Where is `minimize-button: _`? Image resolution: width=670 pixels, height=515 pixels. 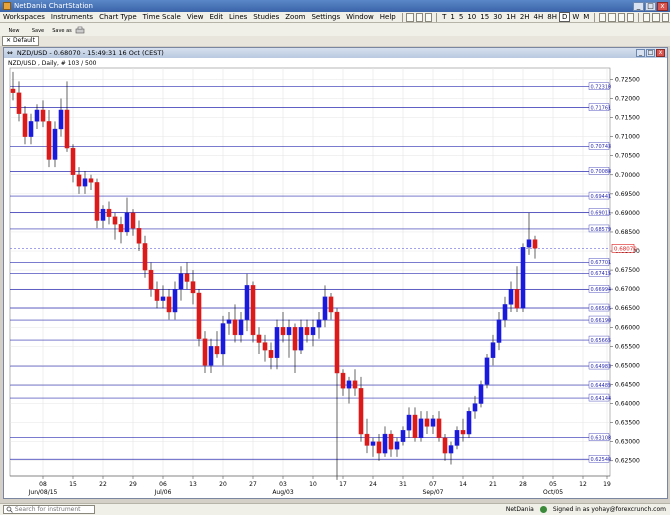
minimize-button: _ is located at coordinates (638, 6).